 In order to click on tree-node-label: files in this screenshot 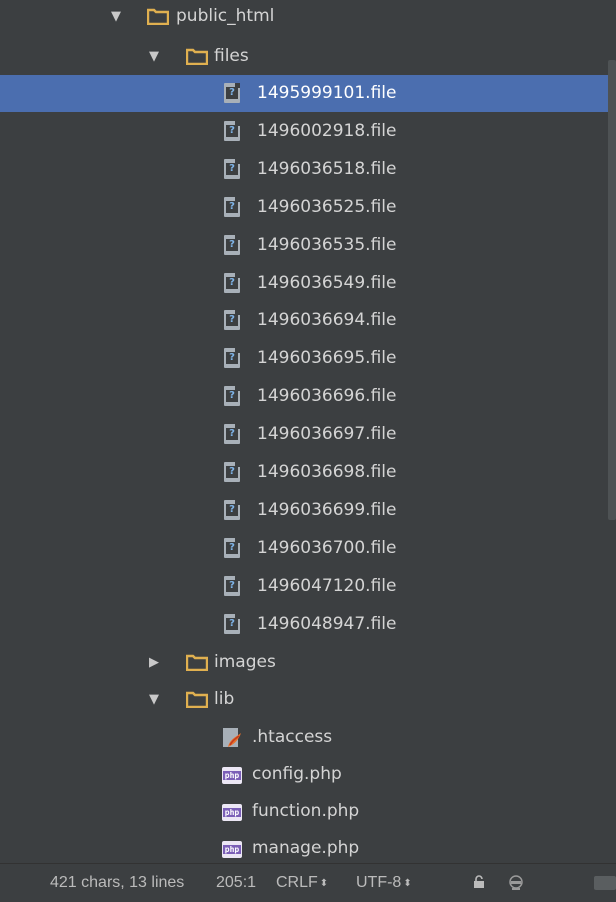, I will do `click(231, 56)`.